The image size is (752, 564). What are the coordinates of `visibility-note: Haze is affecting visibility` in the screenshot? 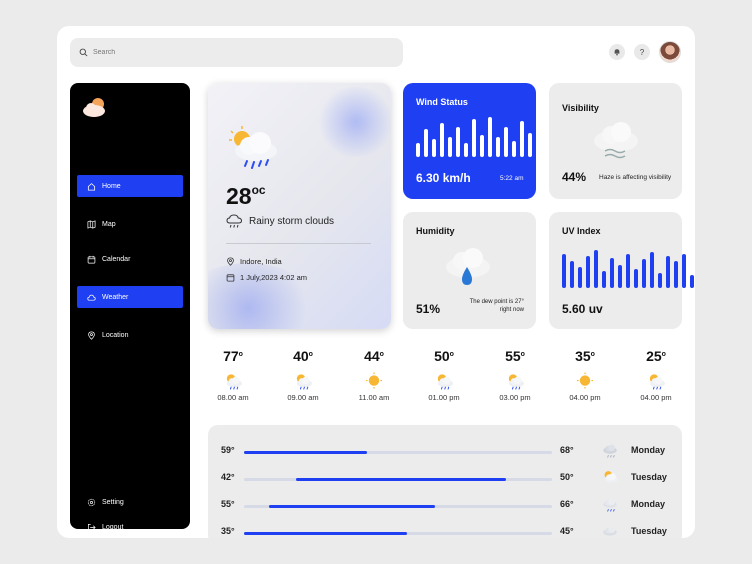 It's located at (635, 177).